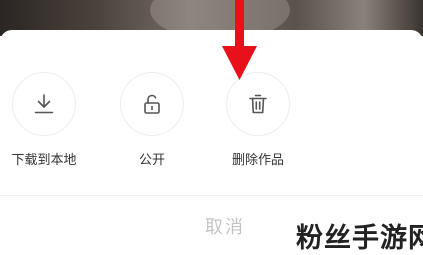 The height and width of the screenshot is (255, 423). Describe the element at coordinates (359, 238) in the screenshot. I see `watermark-text: 粉丝手游网` at that location.